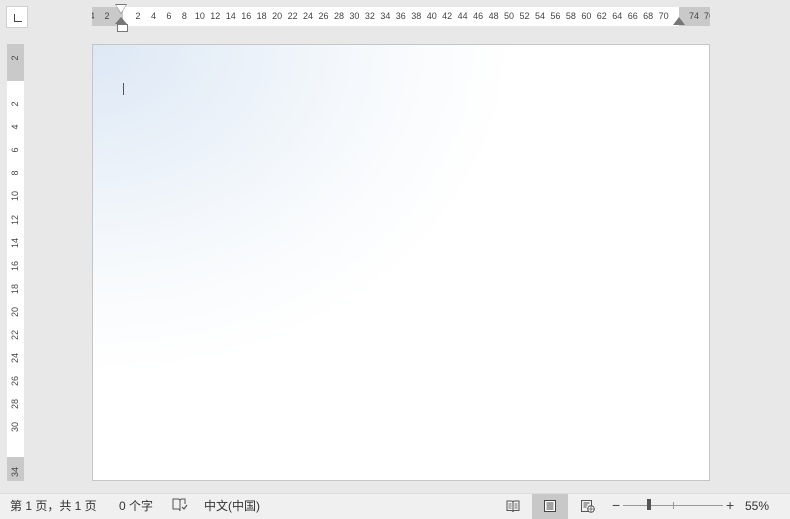 This screenshot has width=790, height=519. I want to click on zoom-slider-thumb, so click(649, 504).